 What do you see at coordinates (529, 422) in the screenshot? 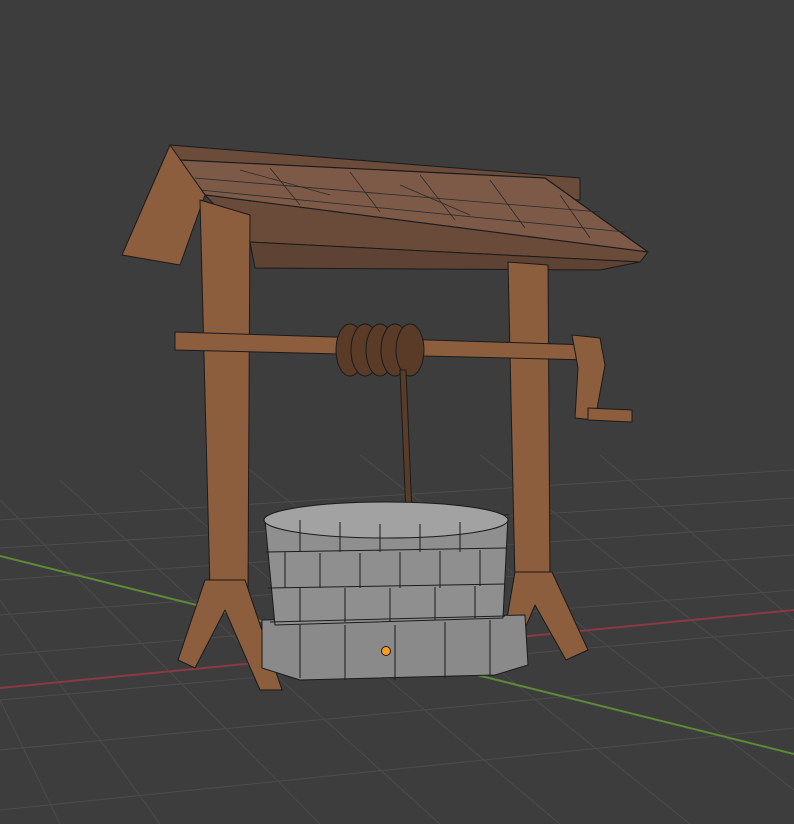
I see `right-post` at bounding box center [529, 422].